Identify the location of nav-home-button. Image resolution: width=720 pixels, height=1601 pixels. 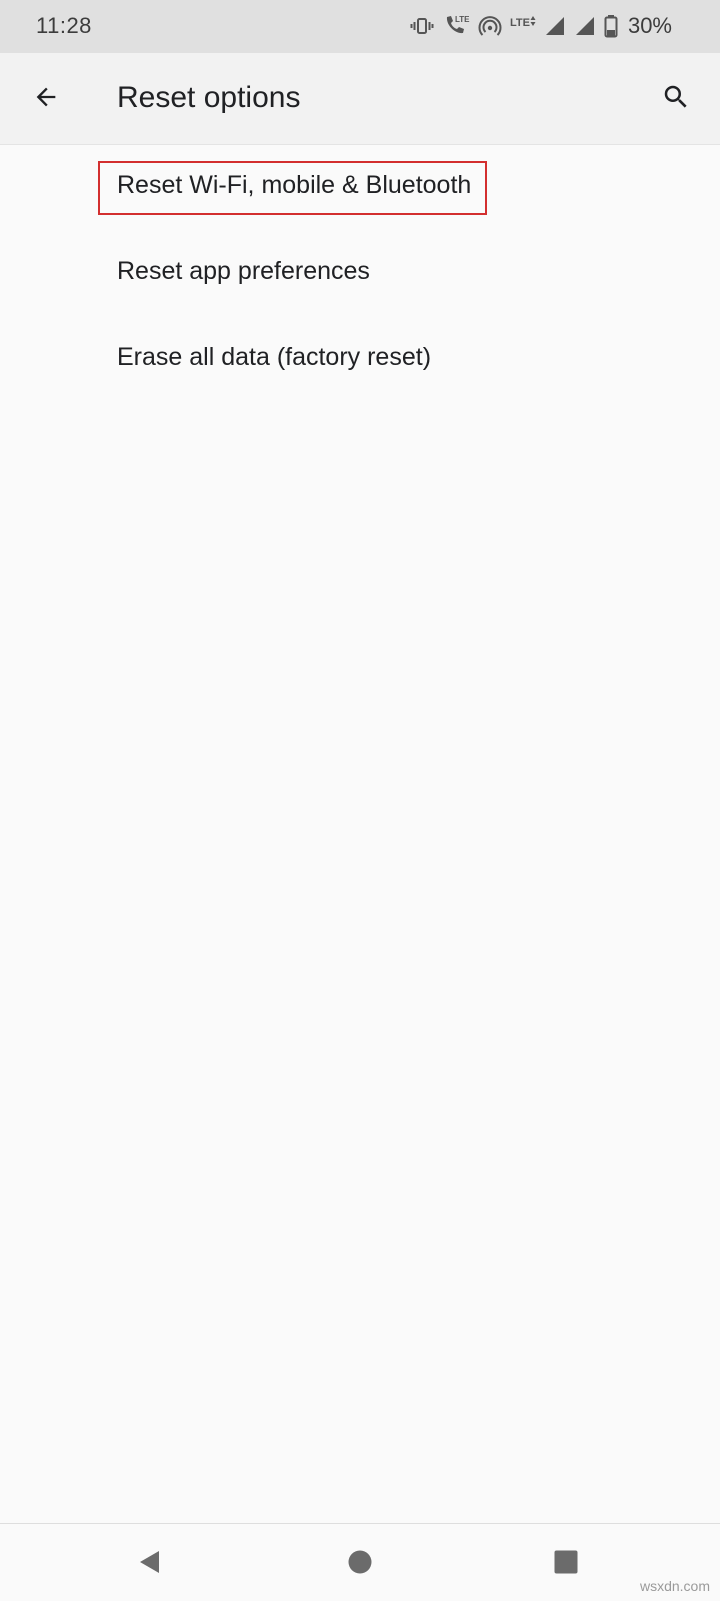
(360, 1564).